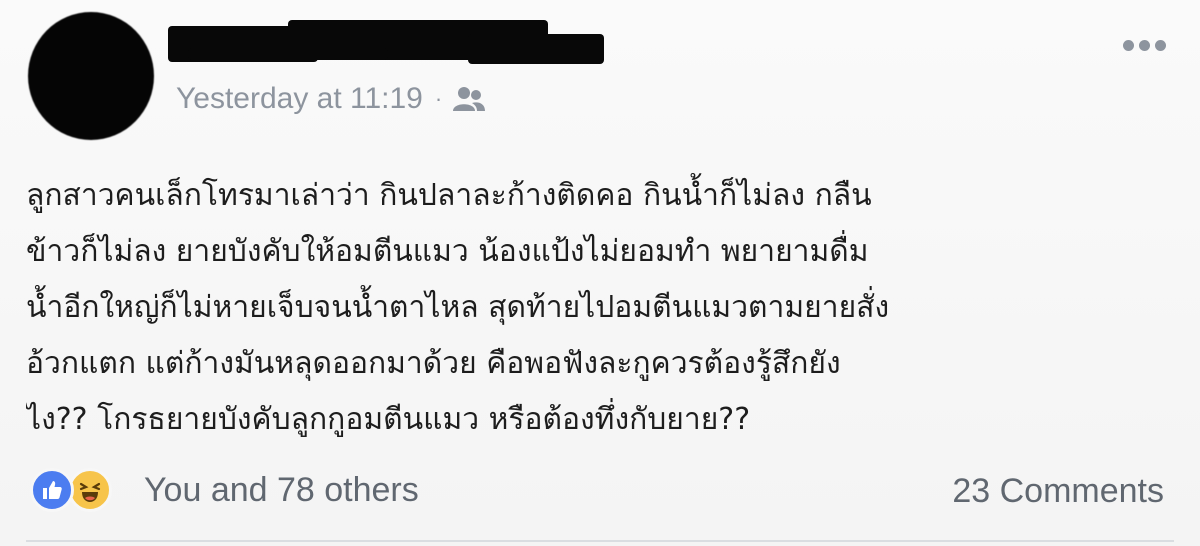 This screenshot has width=1200, height=546. What do you see at coordinates (1058, 491) in the screenshot?
I see `comments-count-link: 23 Comments` at bounding box center [1058, 491].